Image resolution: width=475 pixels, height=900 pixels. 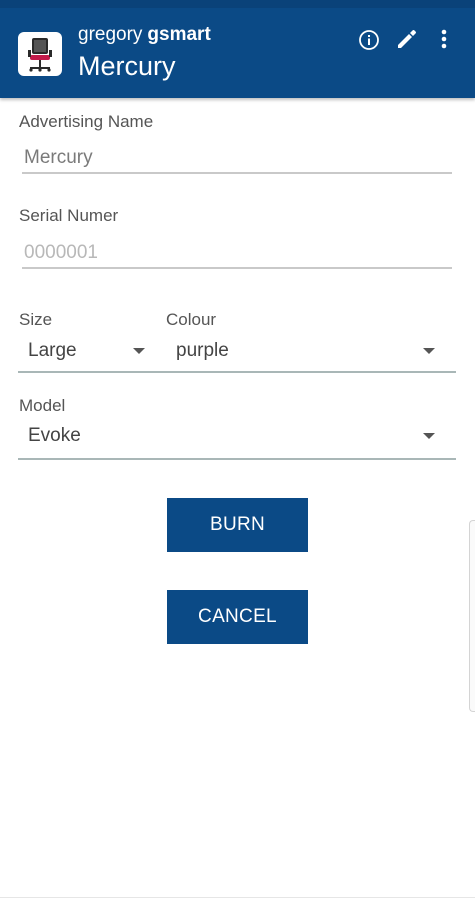 I want to click on colour-select: purple, so click(x=202, y=351).